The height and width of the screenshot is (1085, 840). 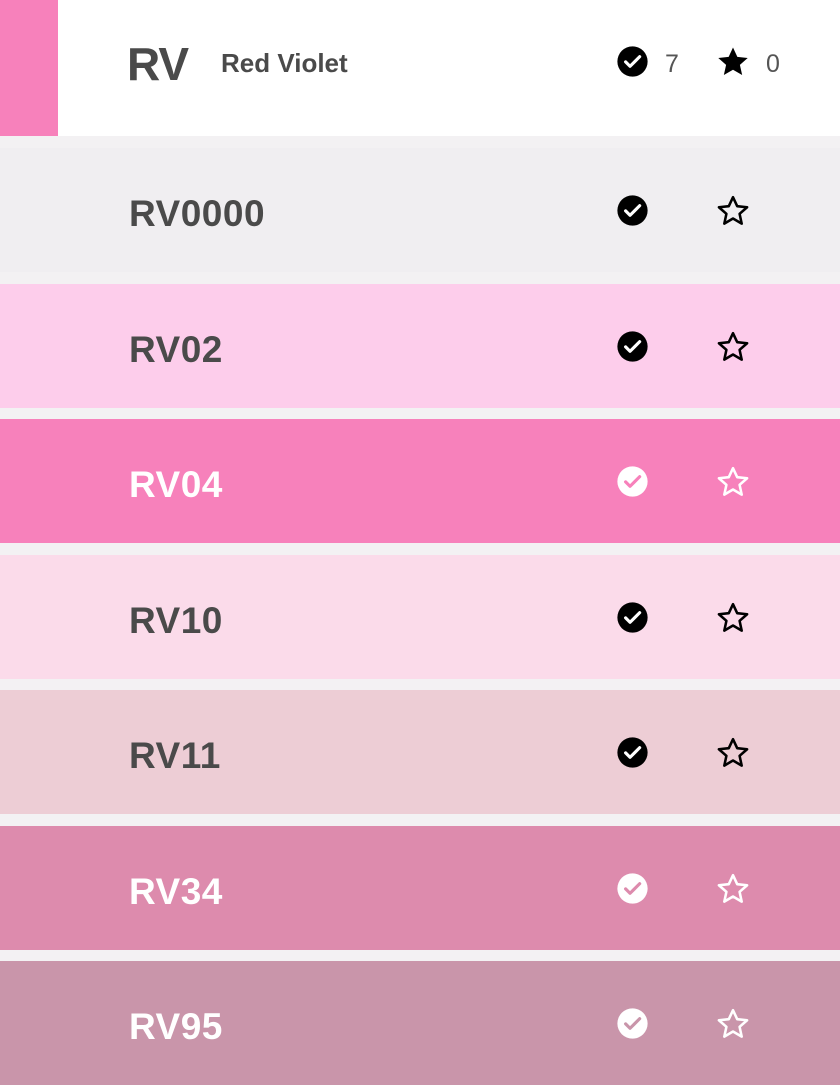 I want to click on color-family-header: RV Red Violet 7 0, so click(x=420, y=68).